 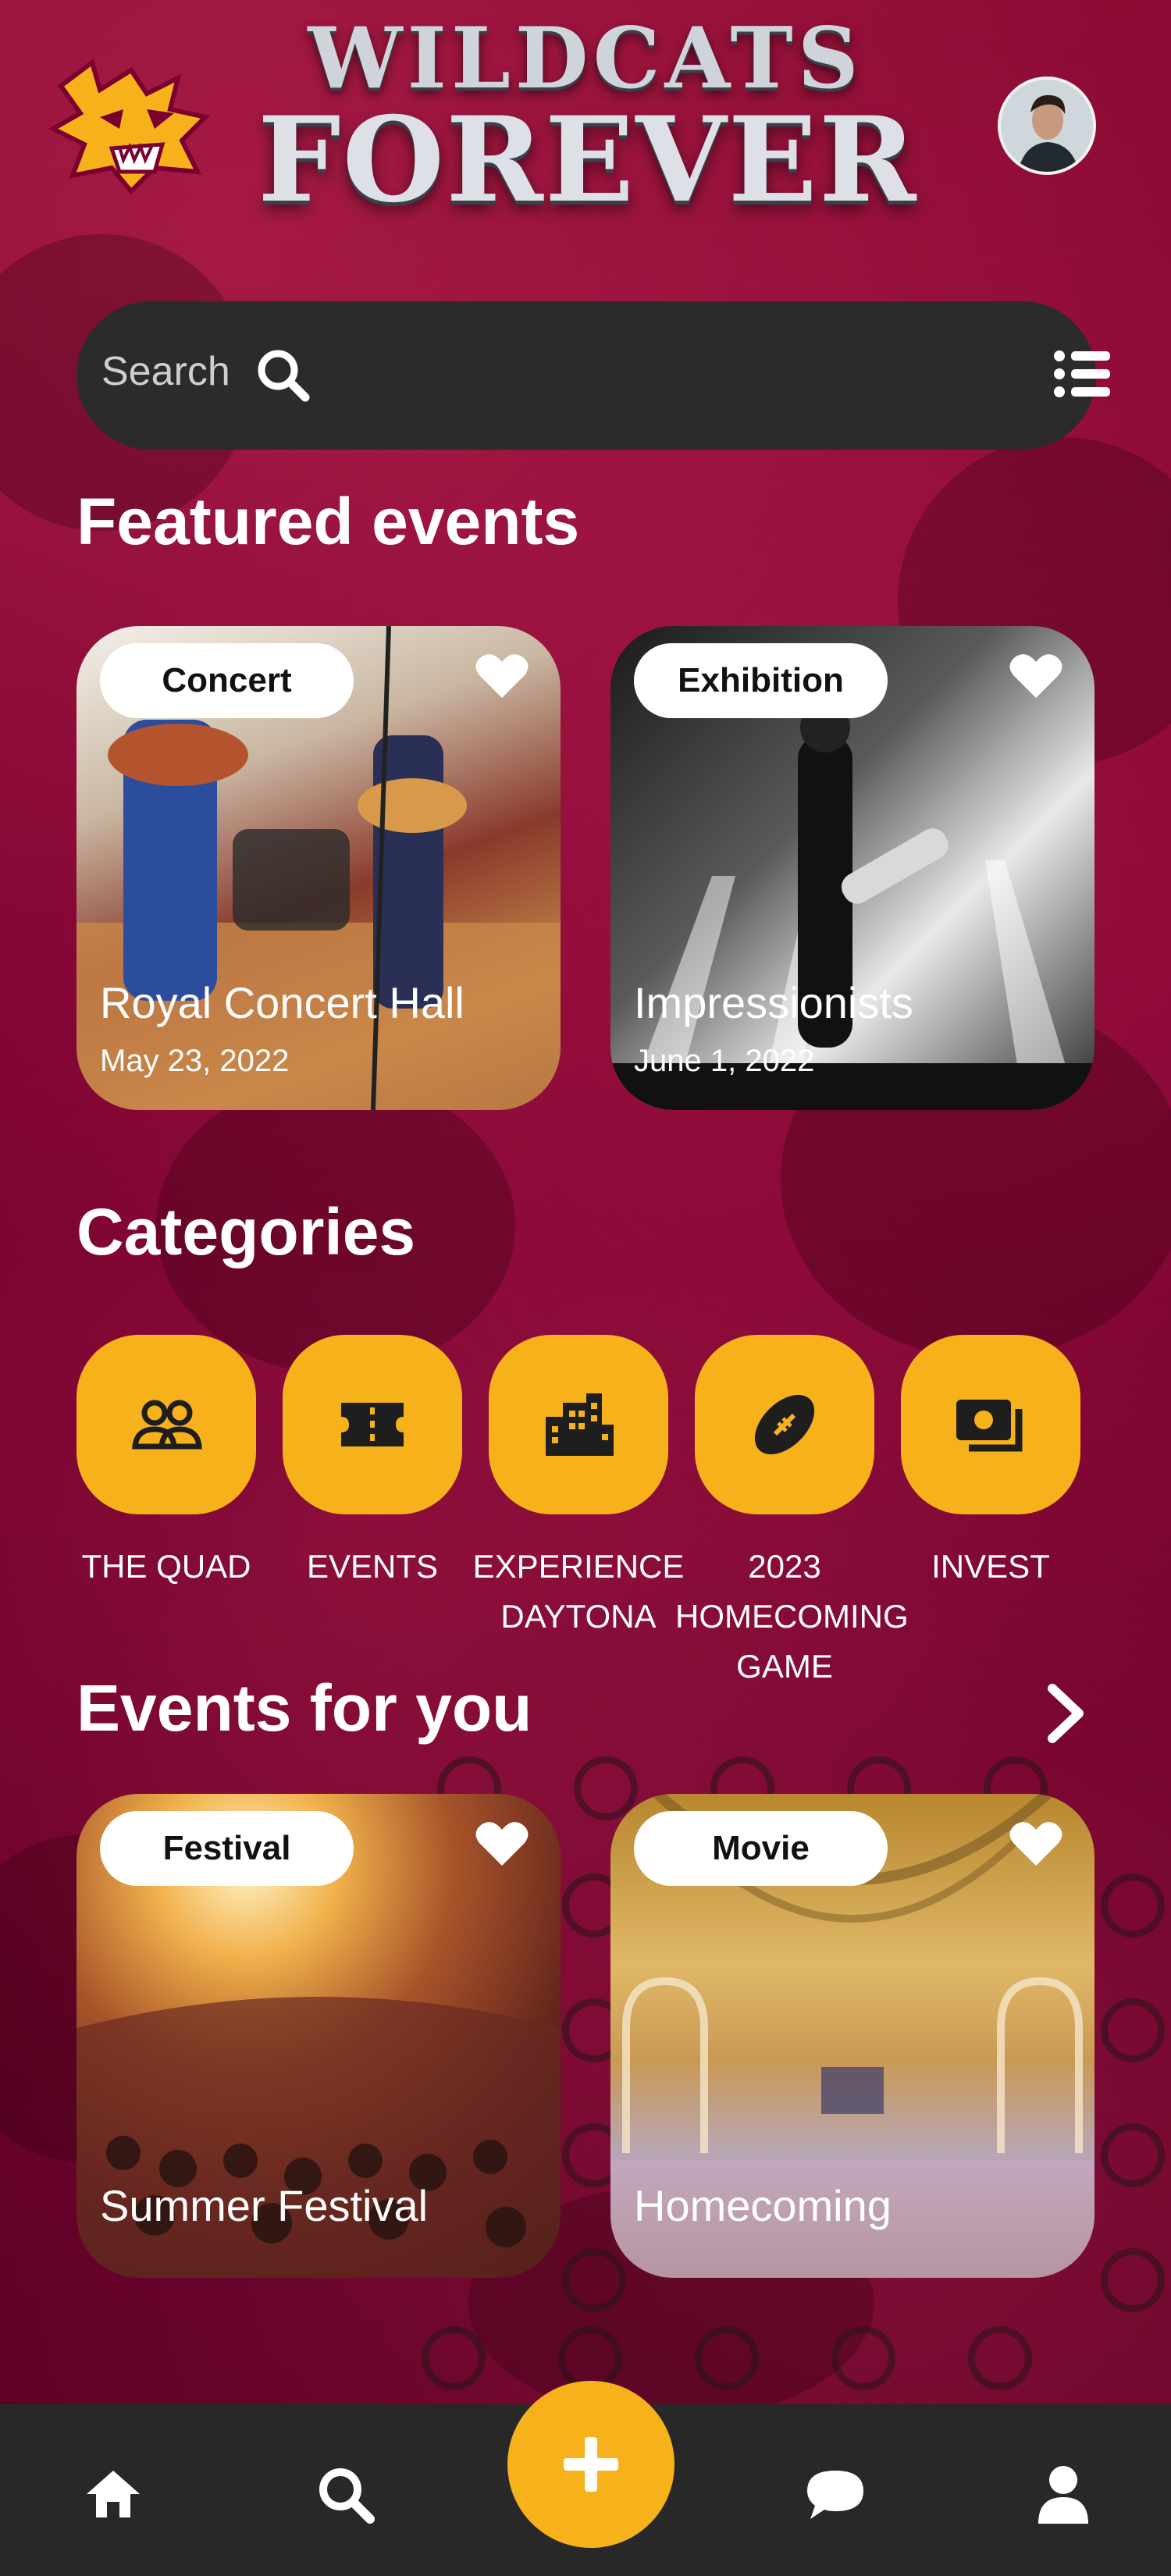 I want to click on card-tag: Exhibition, so click(x=761, y=680).